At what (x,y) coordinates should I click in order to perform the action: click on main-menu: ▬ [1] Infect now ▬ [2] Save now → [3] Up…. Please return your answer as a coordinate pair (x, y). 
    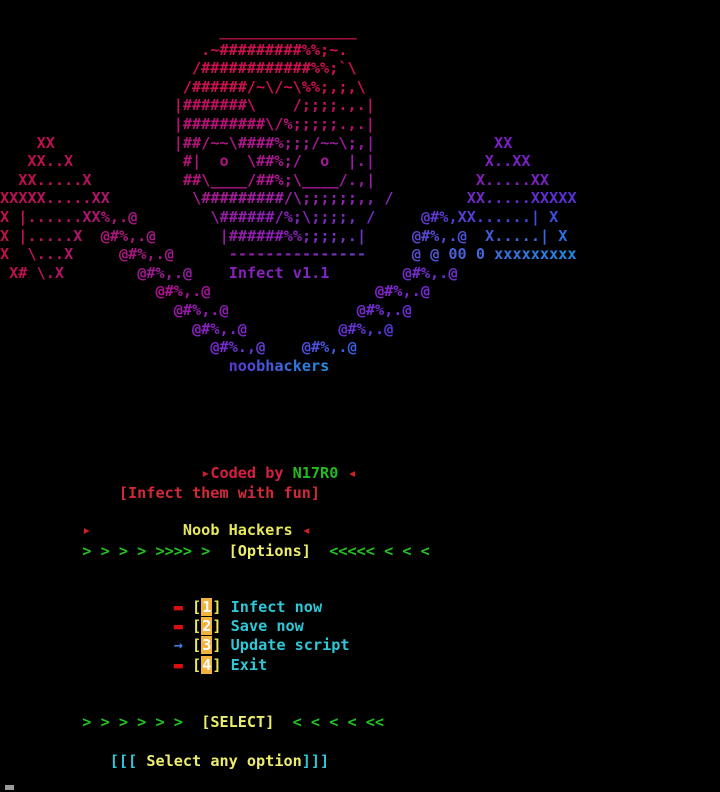
    Looking at the image, I should click on (360, 636).